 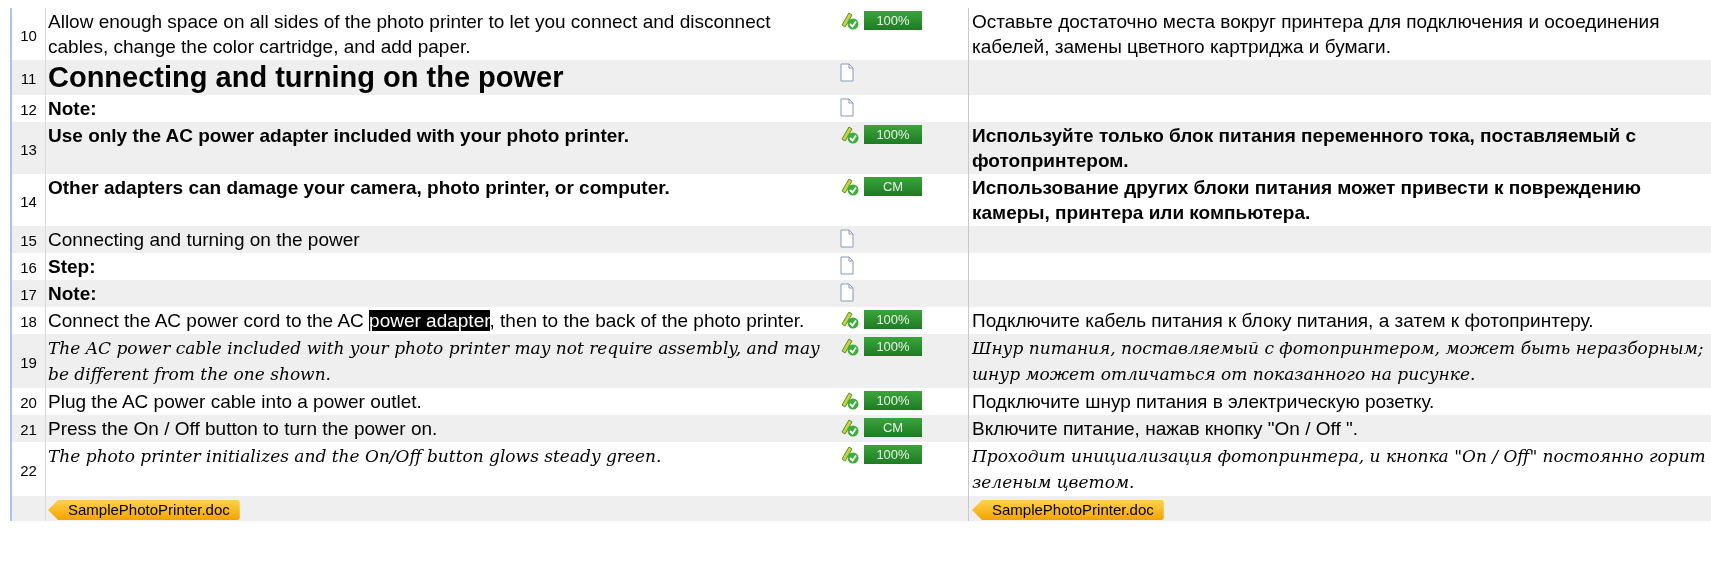 I want to click on target-text: Подключите шнур питания в электрическую розетку., so click(x=1203, y=401).